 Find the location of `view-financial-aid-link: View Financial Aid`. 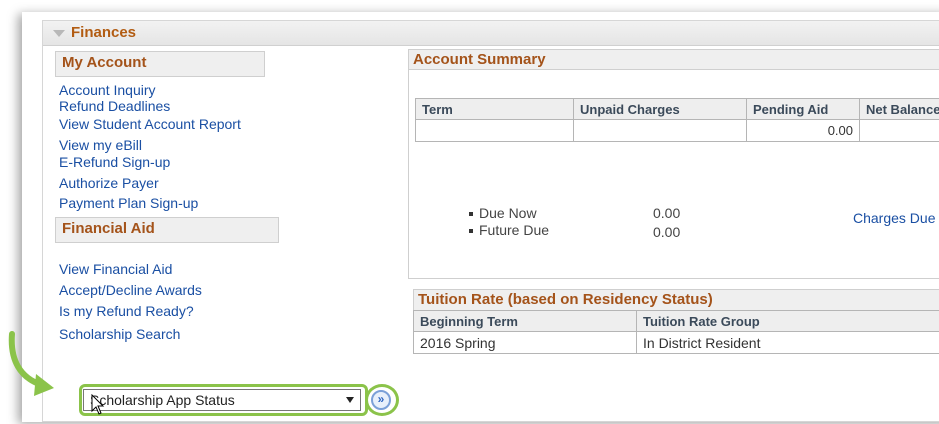

view-financial-aid-link: View Financial Aid is located at coordinates (115, 269).